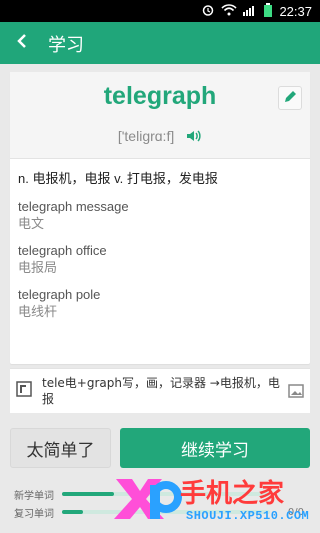  What do you see at coordinates (118, 178) in the screenshot?
I see `definition: n. 电报机，电报 v. 打电报，发电报` at bounding box center [118, 178].